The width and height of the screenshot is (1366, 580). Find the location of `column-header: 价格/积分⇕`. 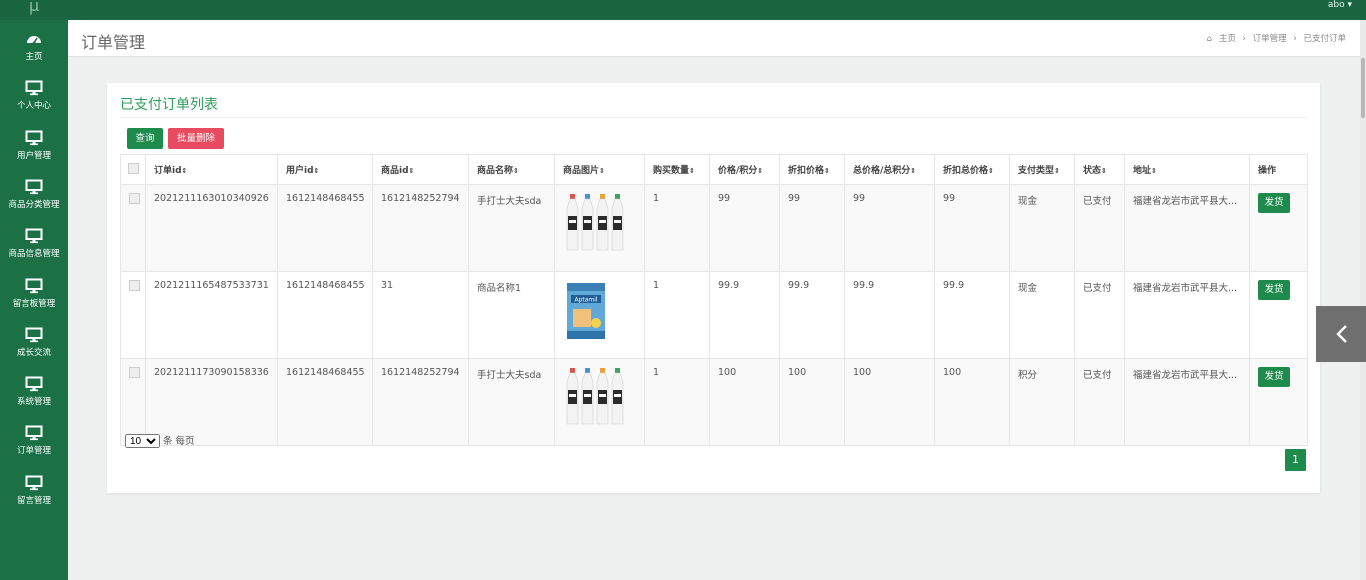

column-header: 价格/积分⇕ is located at coordinates (744, 169).